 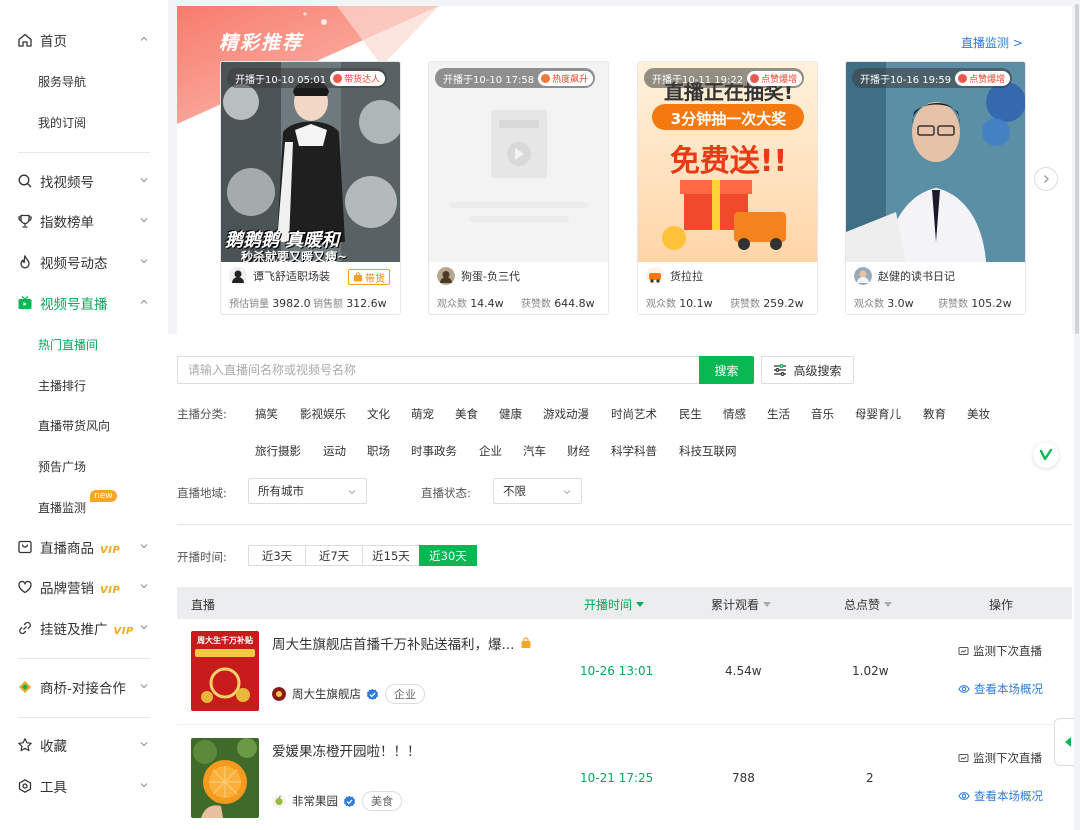 What do you see at coordinates (68, 344) in the screenshot?
I see `sub-hot-live: 热门直播间` at bounding box center [68, 344].